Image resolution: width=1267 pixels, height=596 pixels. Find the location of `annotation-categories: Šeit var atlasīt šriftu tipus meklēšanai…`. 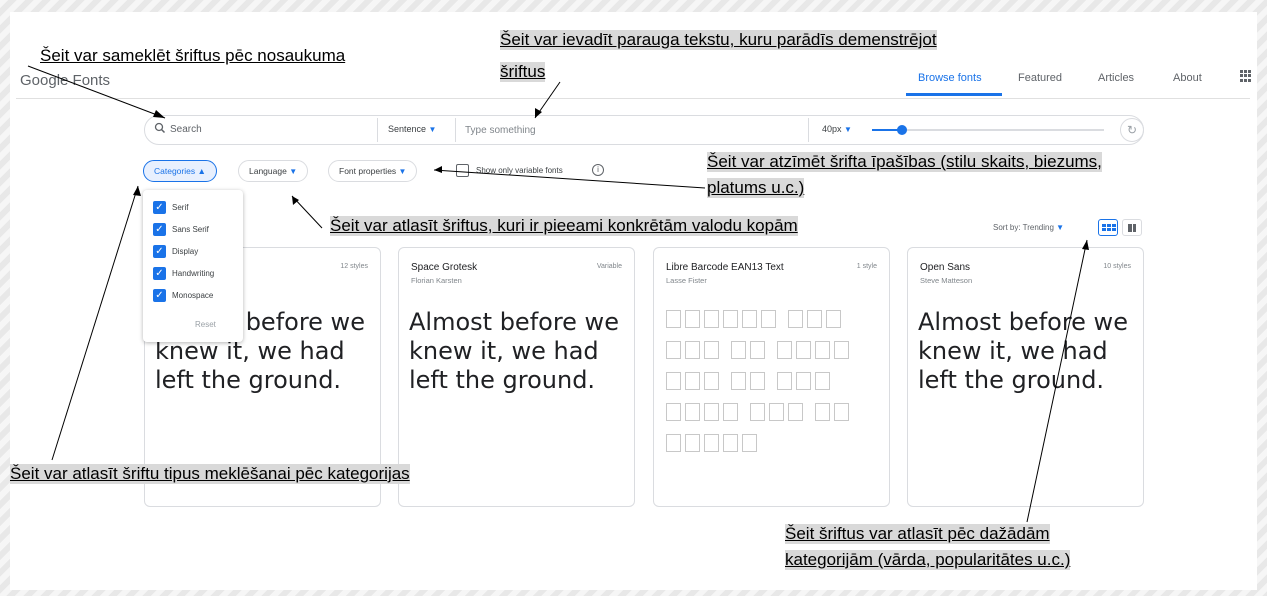

annotation-categories: Šeit var atlasīt šriftu tipus meklēšanai… is located at coordinates (210, 474).